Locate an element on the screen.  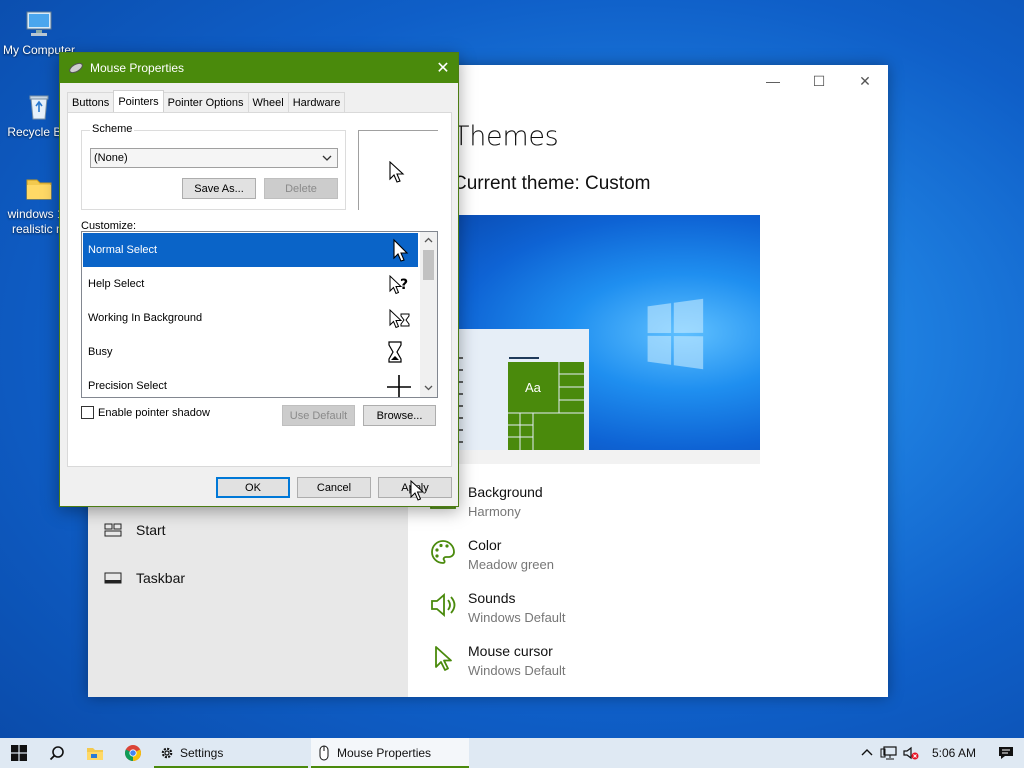
crosshair-cursor-icon is located at coordinates (399, 386).